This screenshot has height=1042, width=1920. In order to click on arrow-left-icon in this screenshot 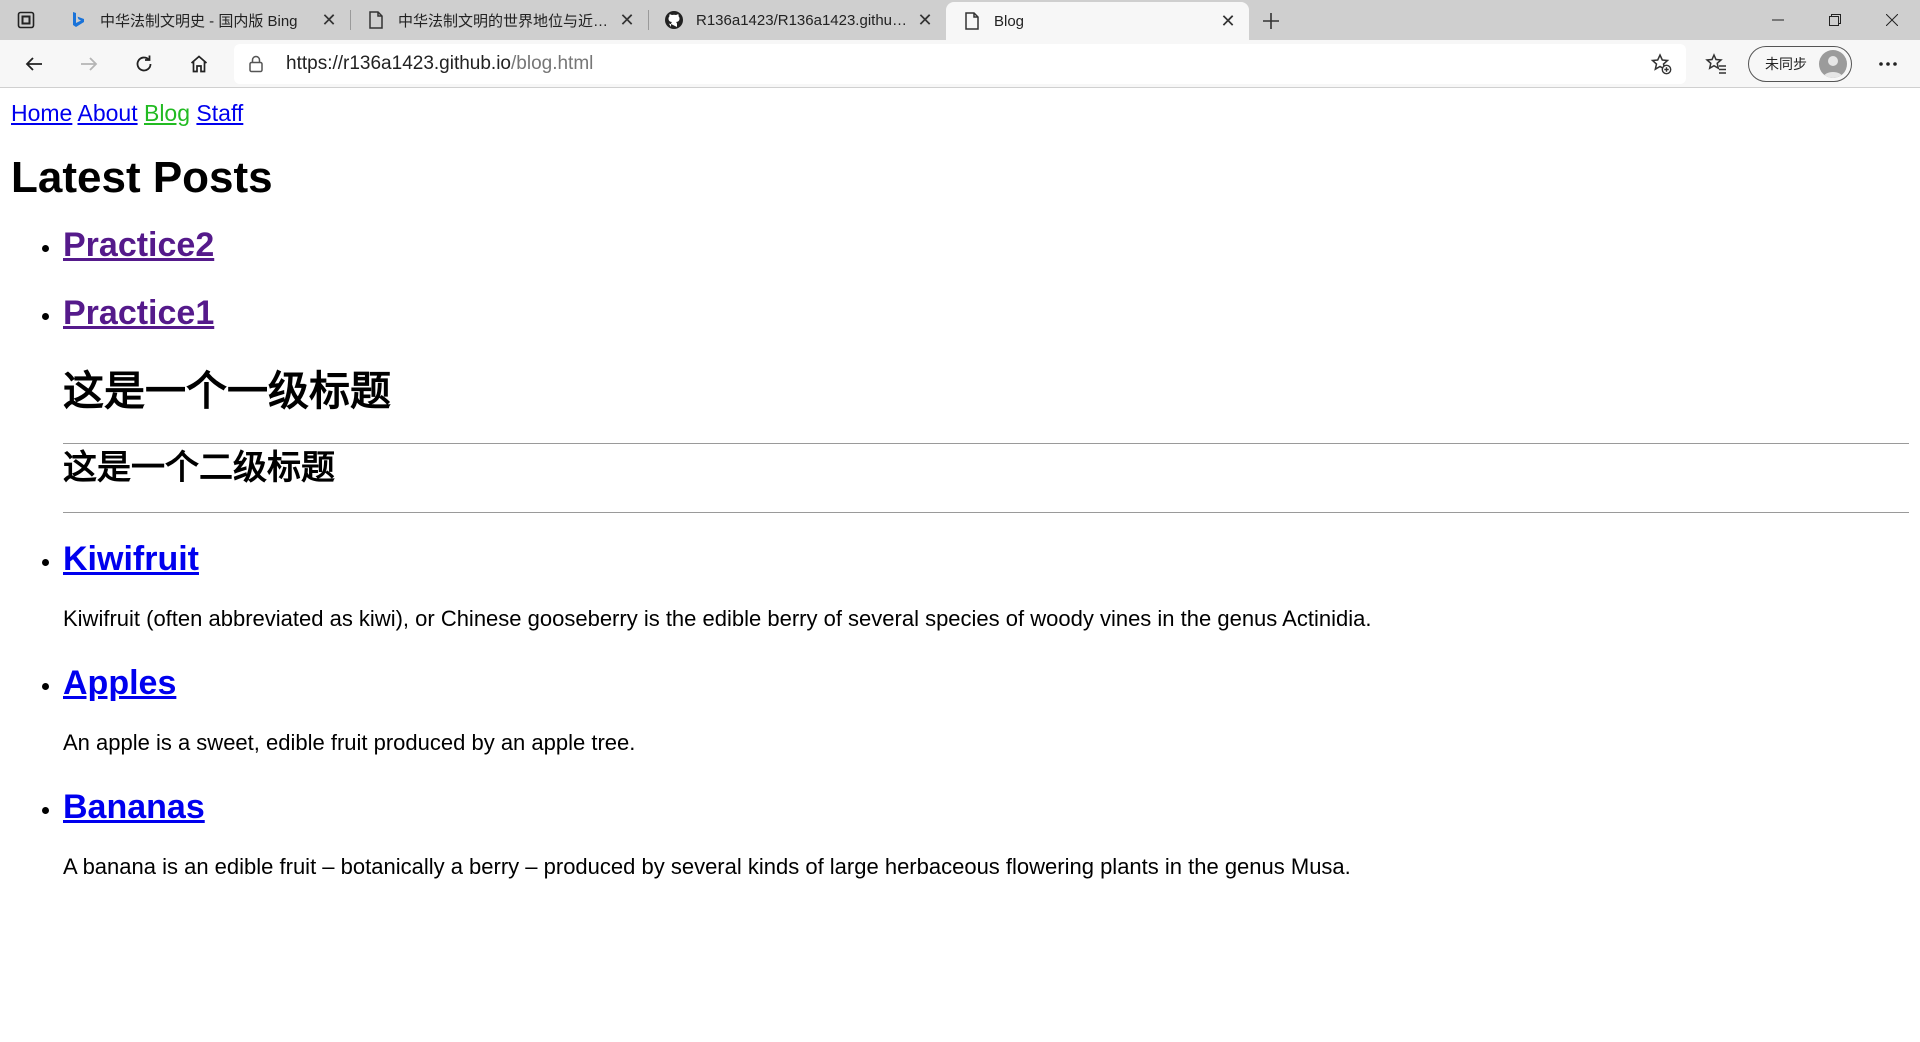, I will do `click(33, 63)`.